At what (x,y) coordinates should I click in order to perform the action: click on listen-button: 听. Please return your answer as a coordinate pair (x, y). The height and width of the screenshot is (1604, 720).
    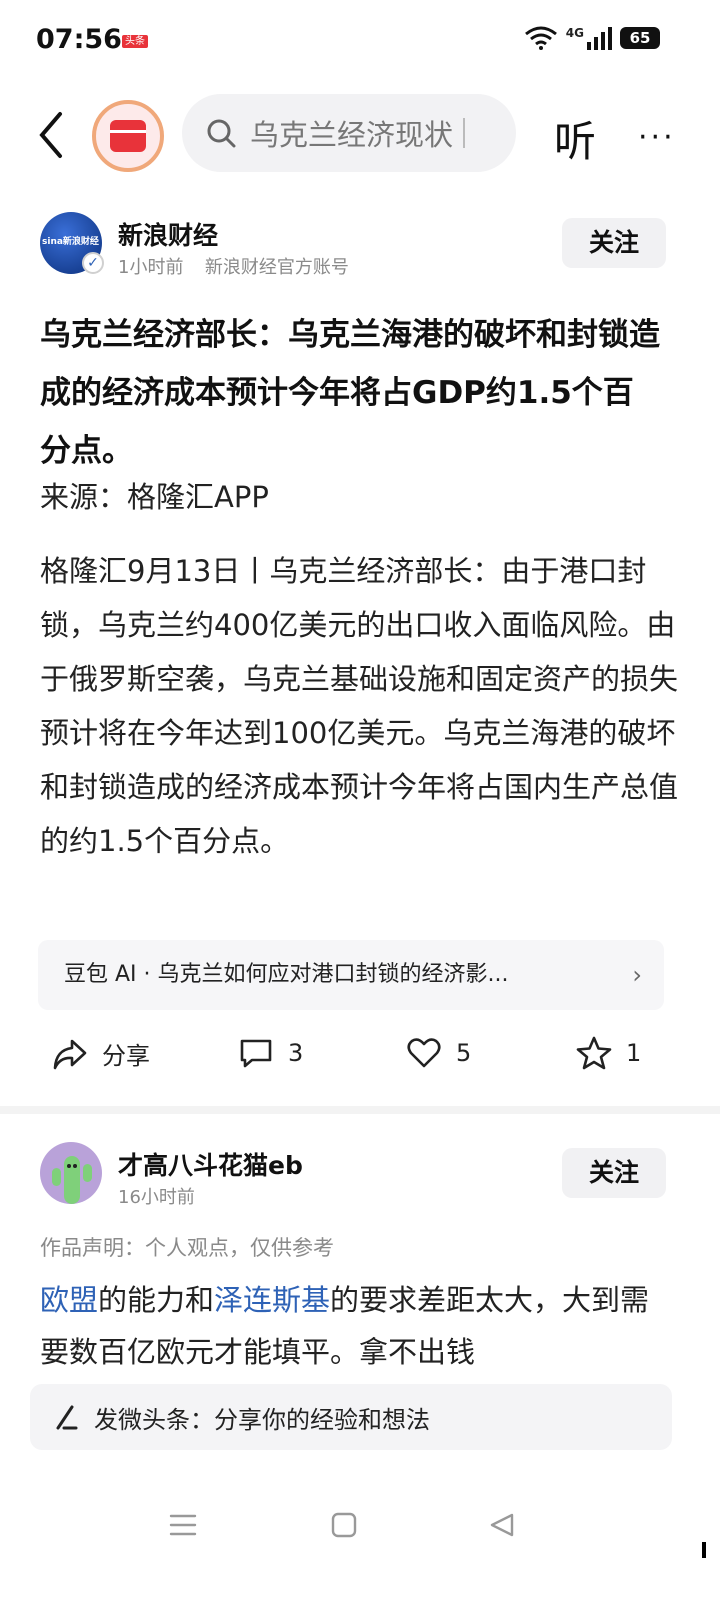
    Looking at the image, I should click on (575, 138).